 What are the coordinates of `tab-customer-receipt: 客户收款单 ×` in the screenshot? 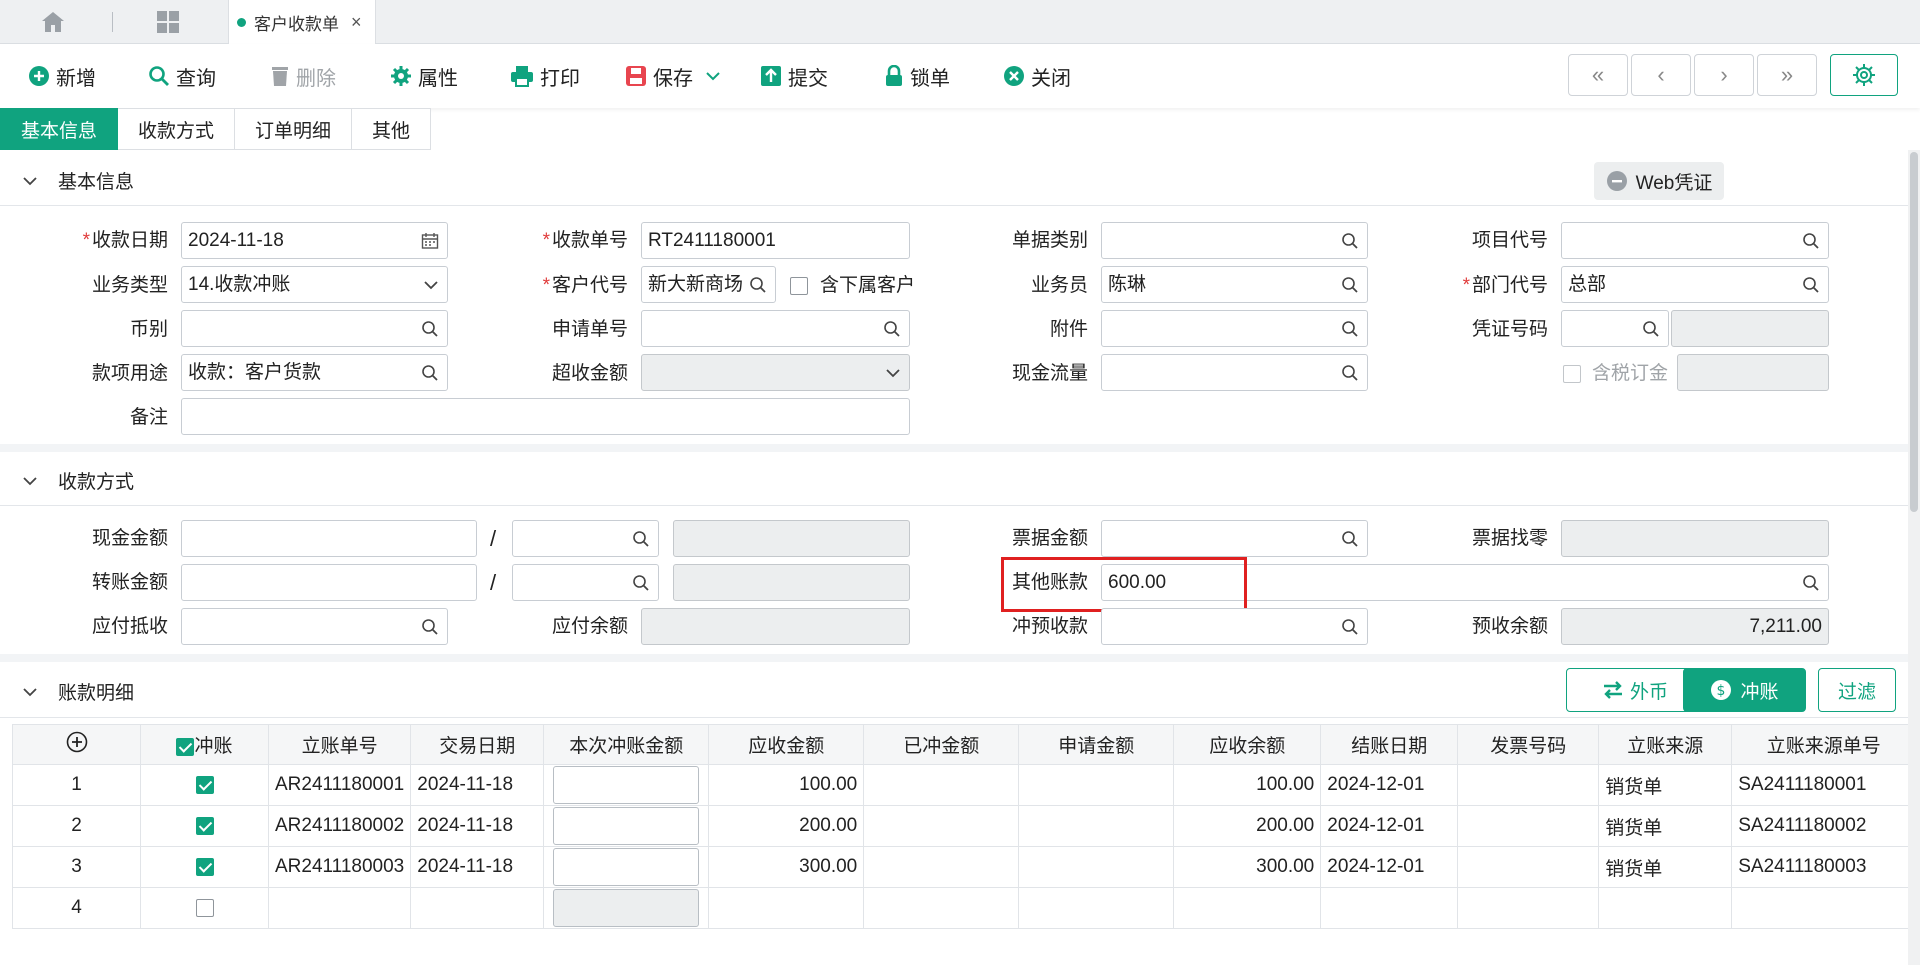 It's located at (302, 22).